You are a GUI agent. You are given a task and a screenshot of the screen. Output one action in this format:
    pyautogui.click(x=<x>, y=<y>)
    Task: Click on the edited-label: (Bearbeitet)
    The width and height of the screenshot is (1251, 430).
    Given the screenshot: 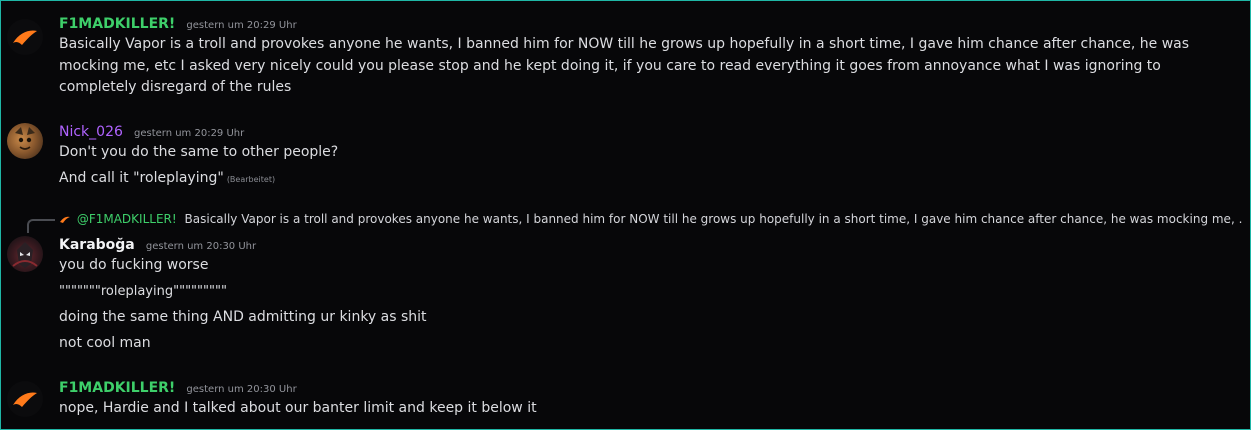 What is the action you would take?
    pyautogui.click(x=251, y=179)
    